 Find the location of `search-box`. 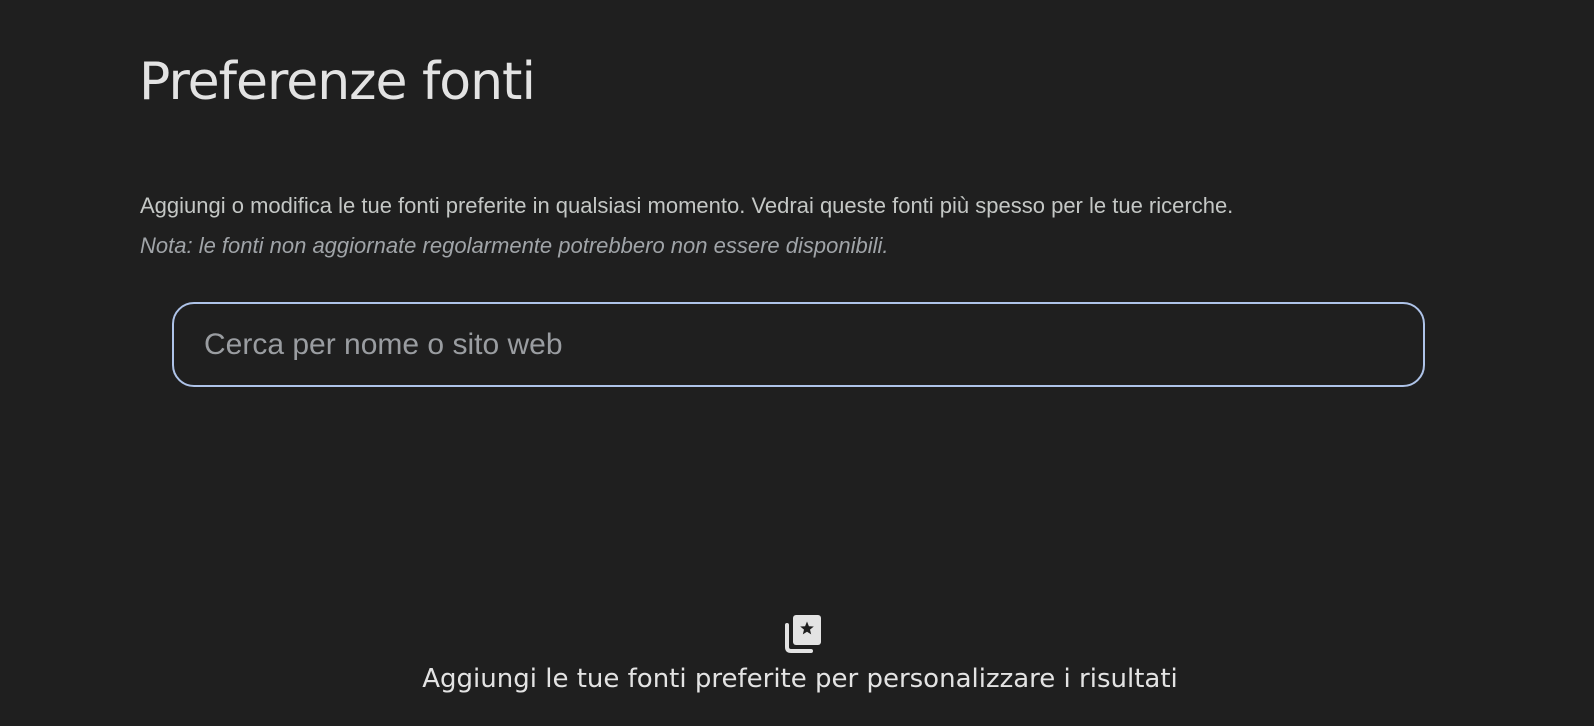

search-box is located at coordinates (798, 344).